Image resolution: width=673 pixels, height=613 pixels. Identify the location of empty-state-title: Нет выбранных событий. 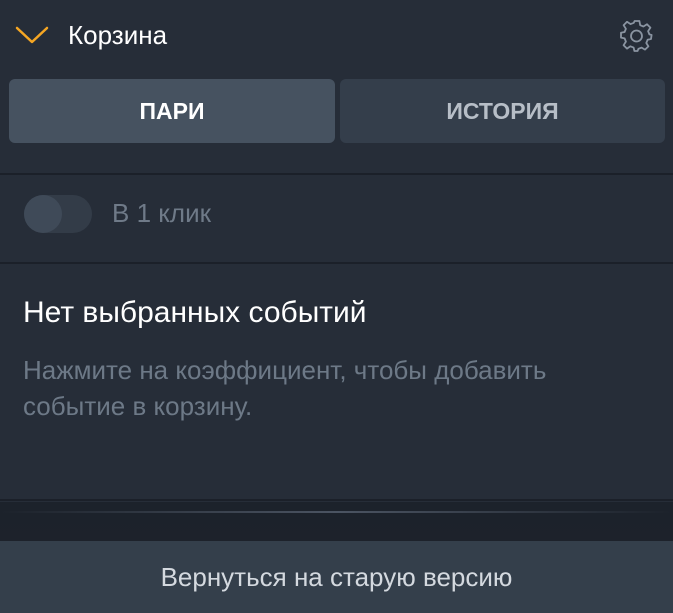
(195, 312).